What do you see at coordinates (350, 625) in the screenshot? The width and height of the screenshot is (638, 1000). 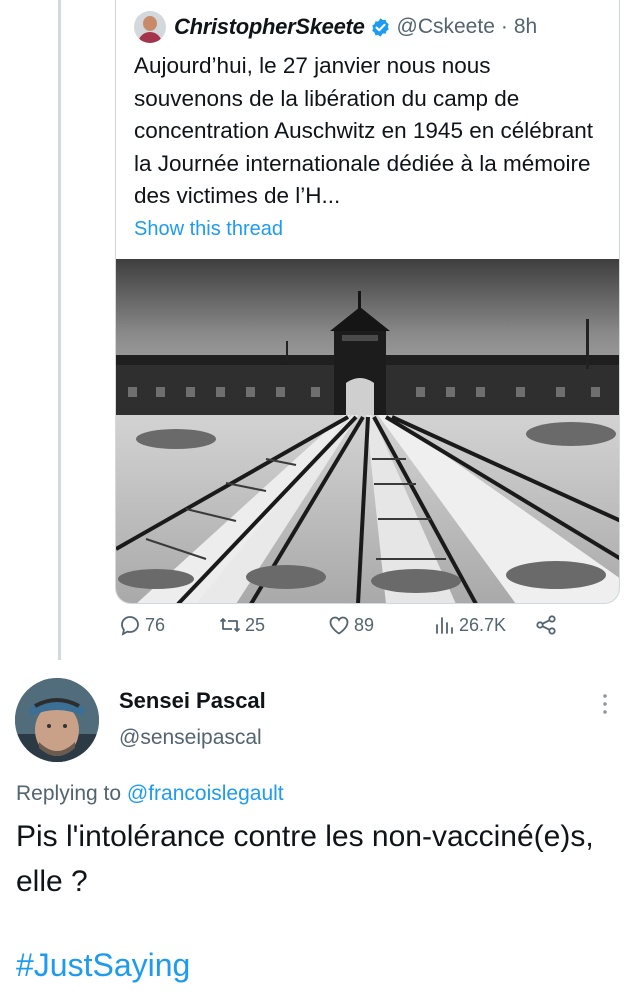 I see `like-button: 89` at bounding box center [350, 625].